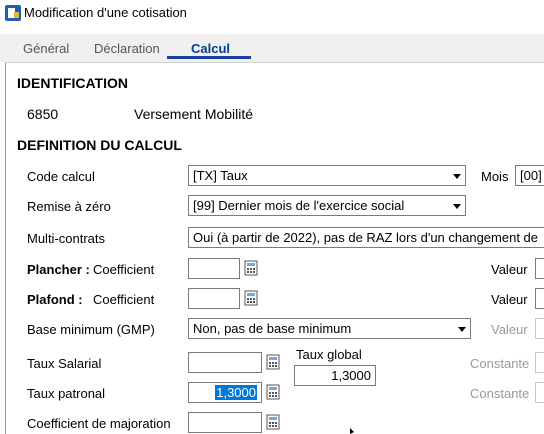  What do you see at coordinates (124, 299) in the screenshot?
I see `plafond-coef-label: Coefficient` at bounding box center [124, 299].